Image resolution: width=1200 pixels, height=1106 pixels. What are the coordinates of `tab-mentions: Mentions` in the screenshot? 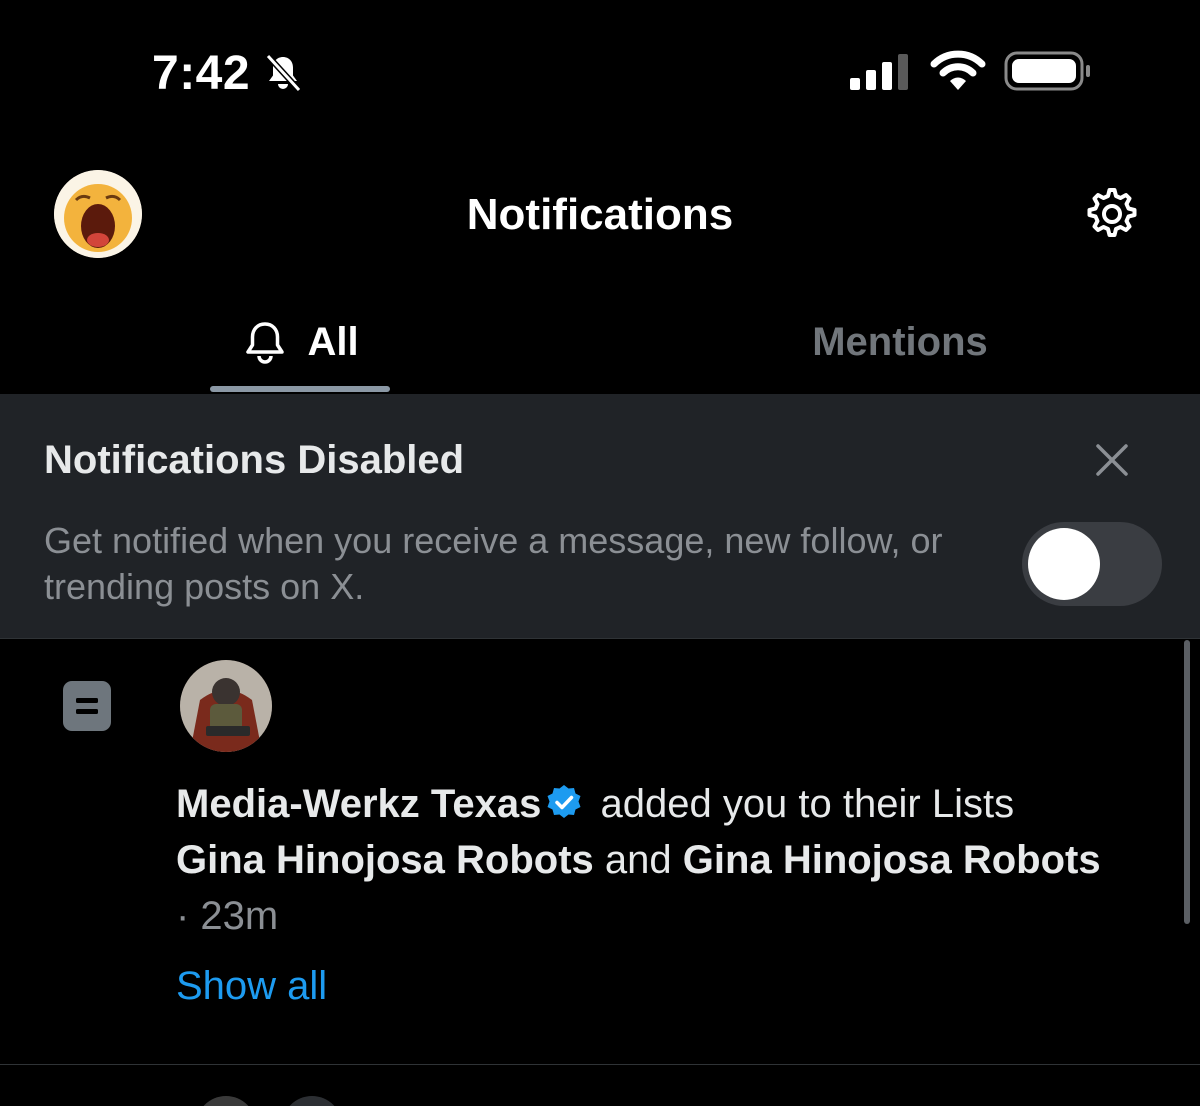 It's located at (900, 342).